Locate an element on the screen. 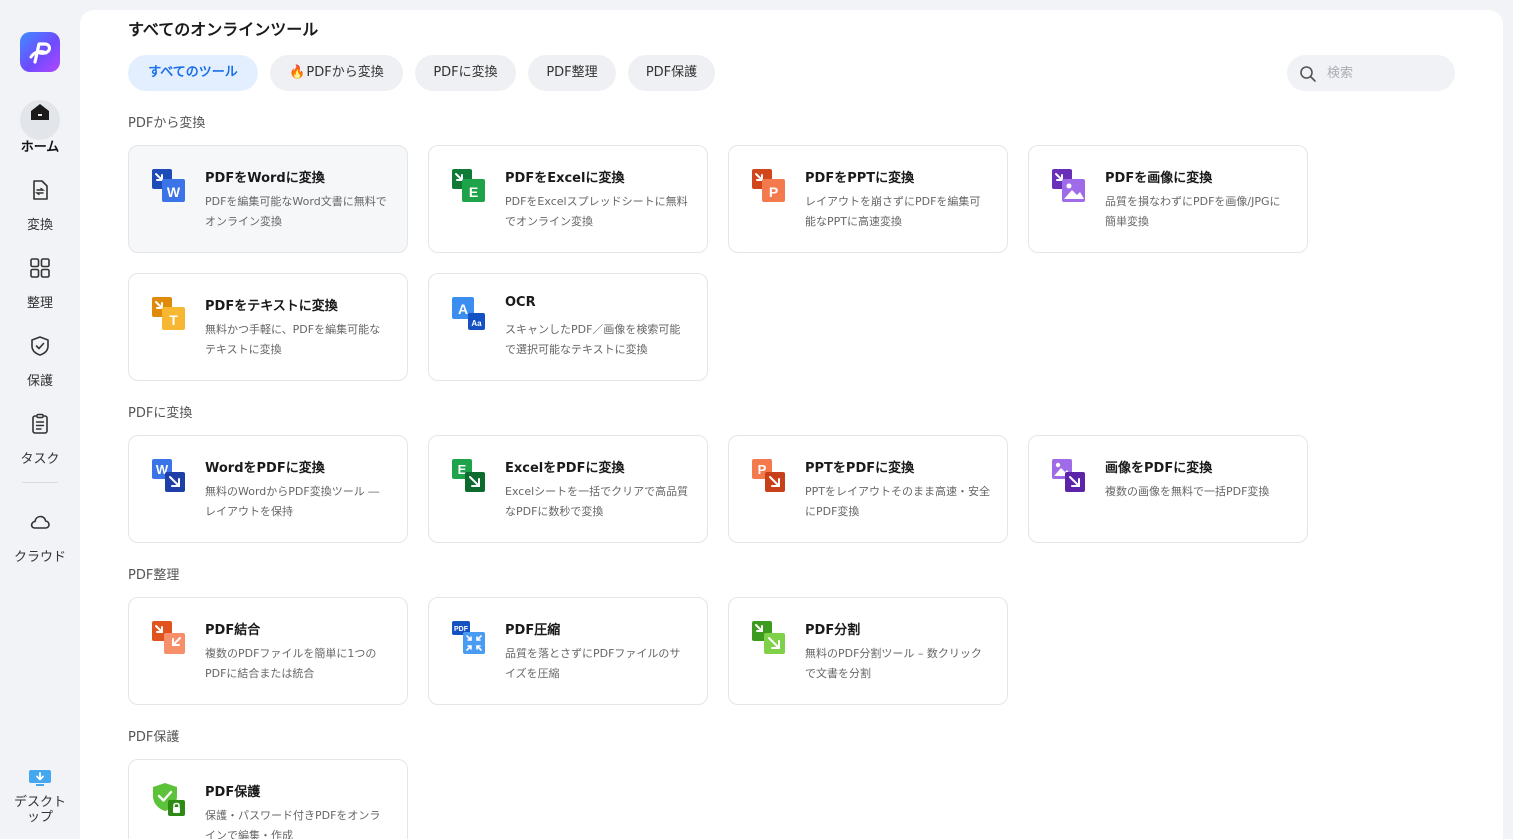  card-title: PDF圧縮 is located at coordinates (533, 630).